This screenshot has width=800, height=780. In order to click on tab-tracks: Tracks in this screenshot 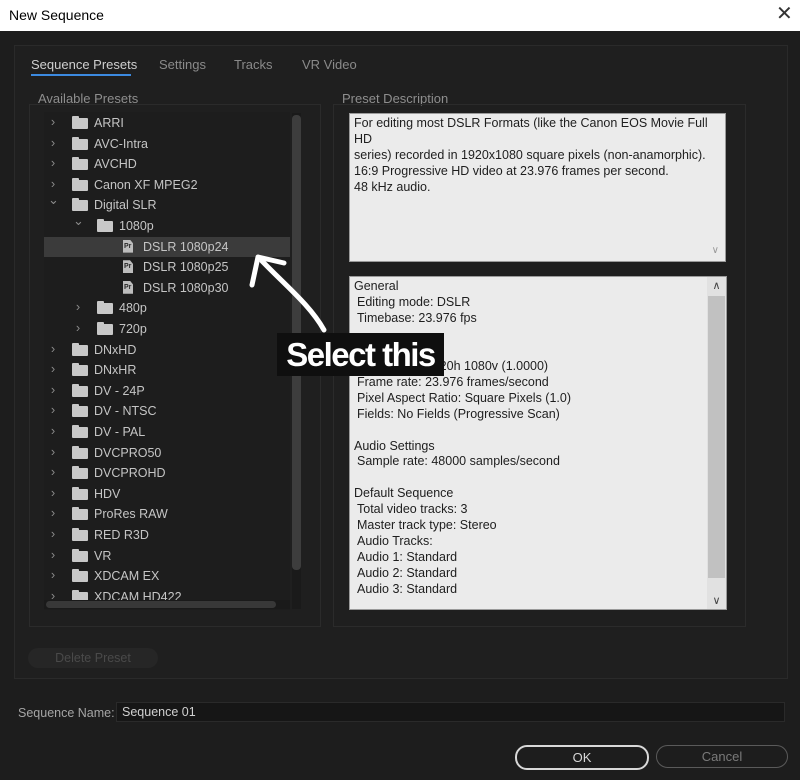, I will do `click(253, 64)`.